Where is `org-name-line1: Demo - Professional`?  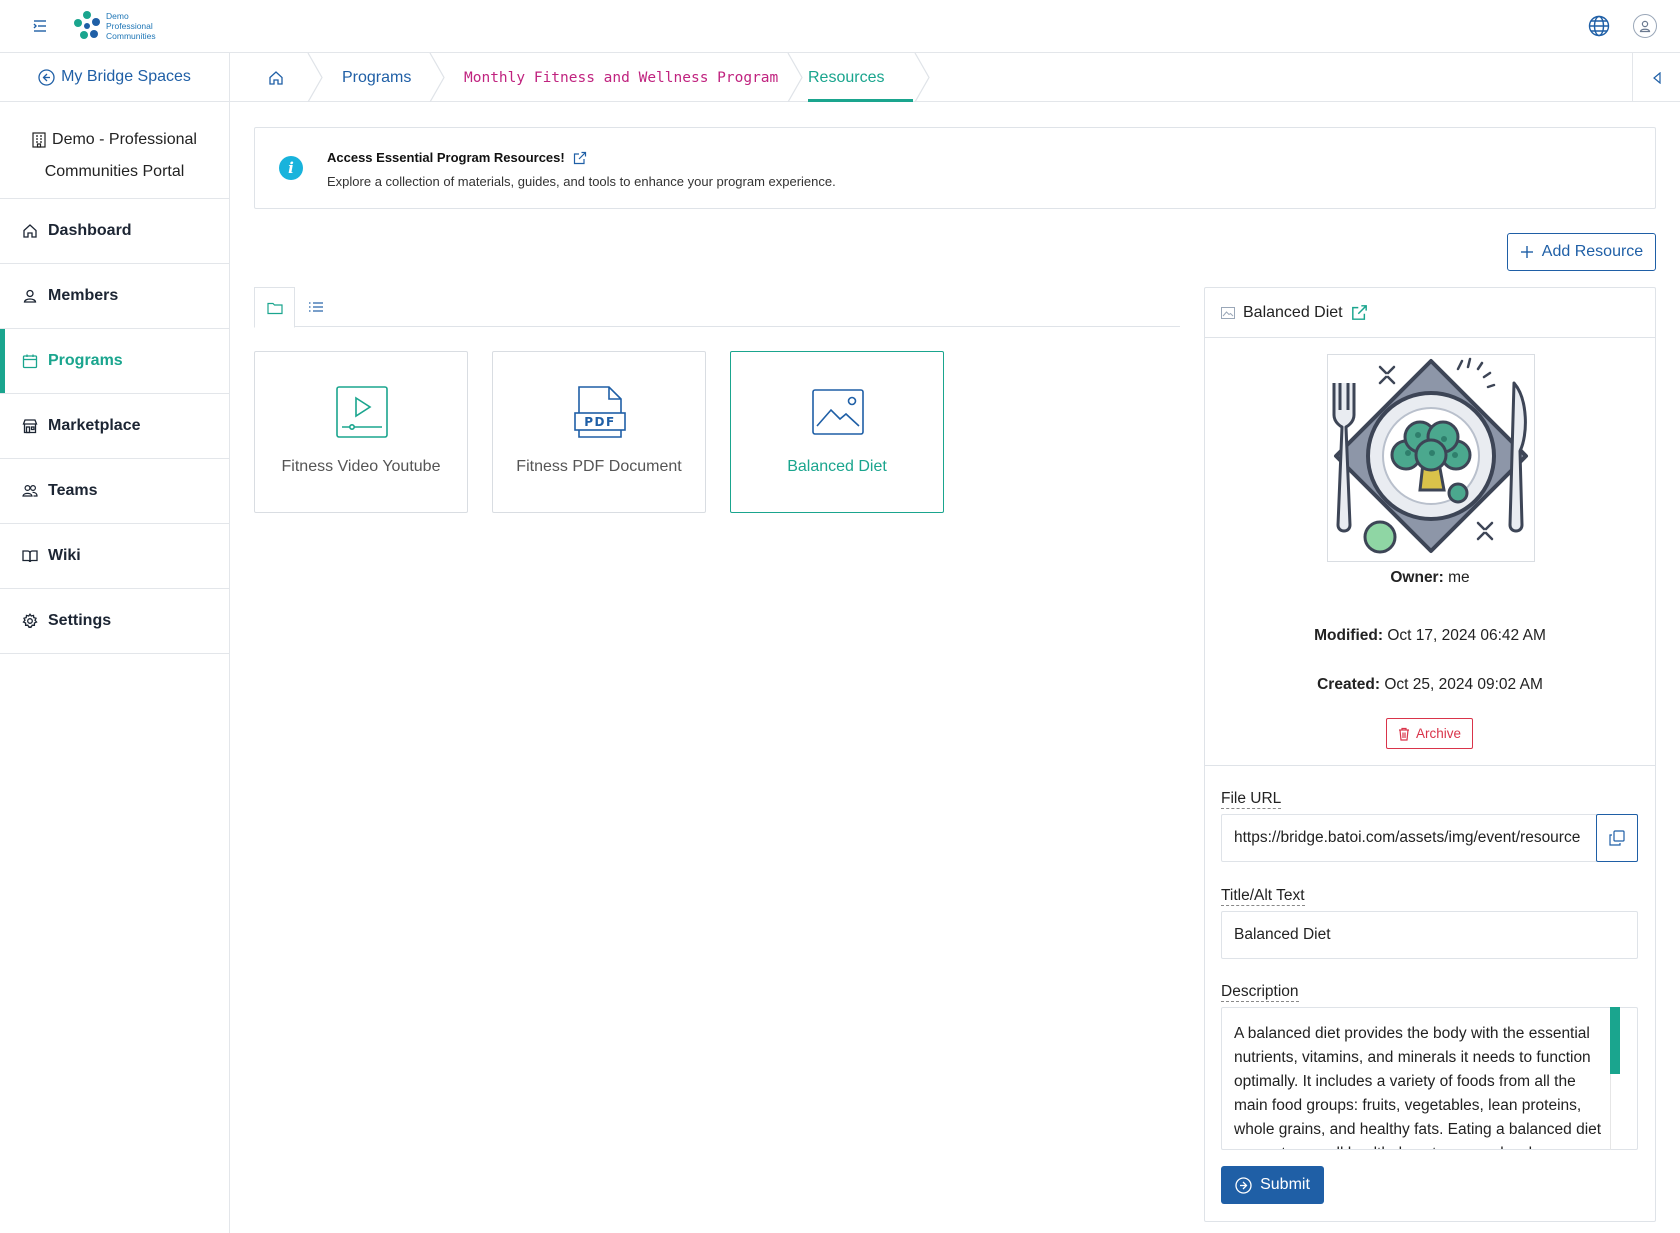
org-name-line1: Demo - Professional is located at coordinates (124, 139).